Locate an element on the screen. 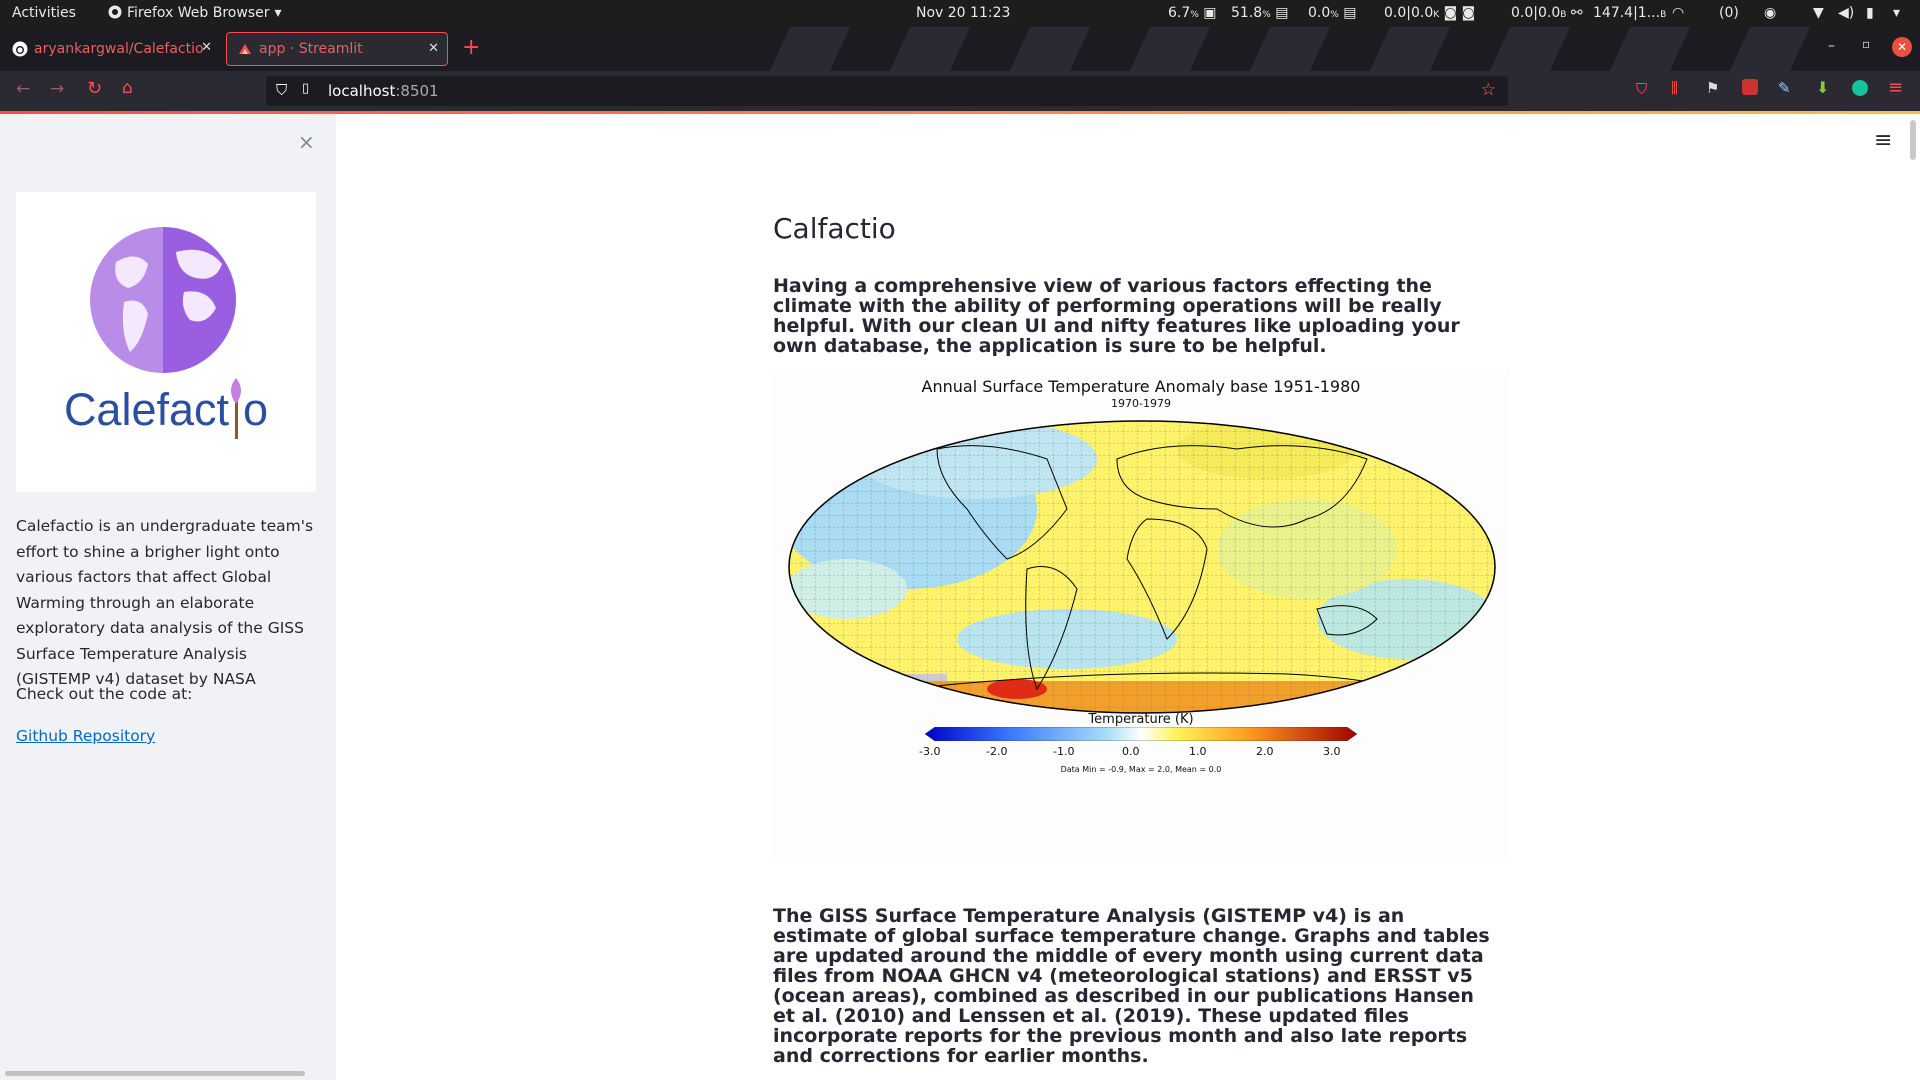 The image size is (1920, 1080). cpu-icon: ▣ is located at coordinates (1210, 13).